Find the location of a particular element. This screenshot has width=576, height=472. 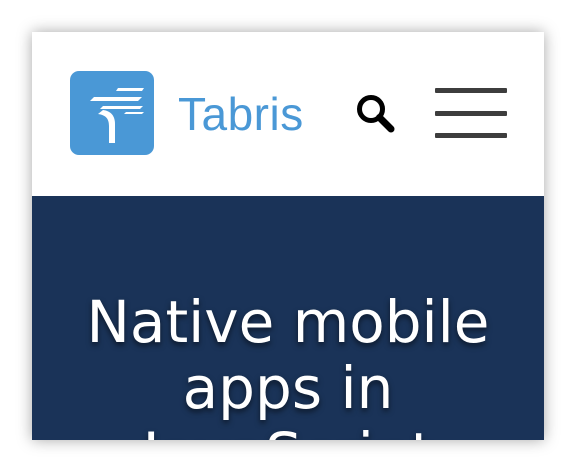

menu-button is located at coordinates (471, 113).